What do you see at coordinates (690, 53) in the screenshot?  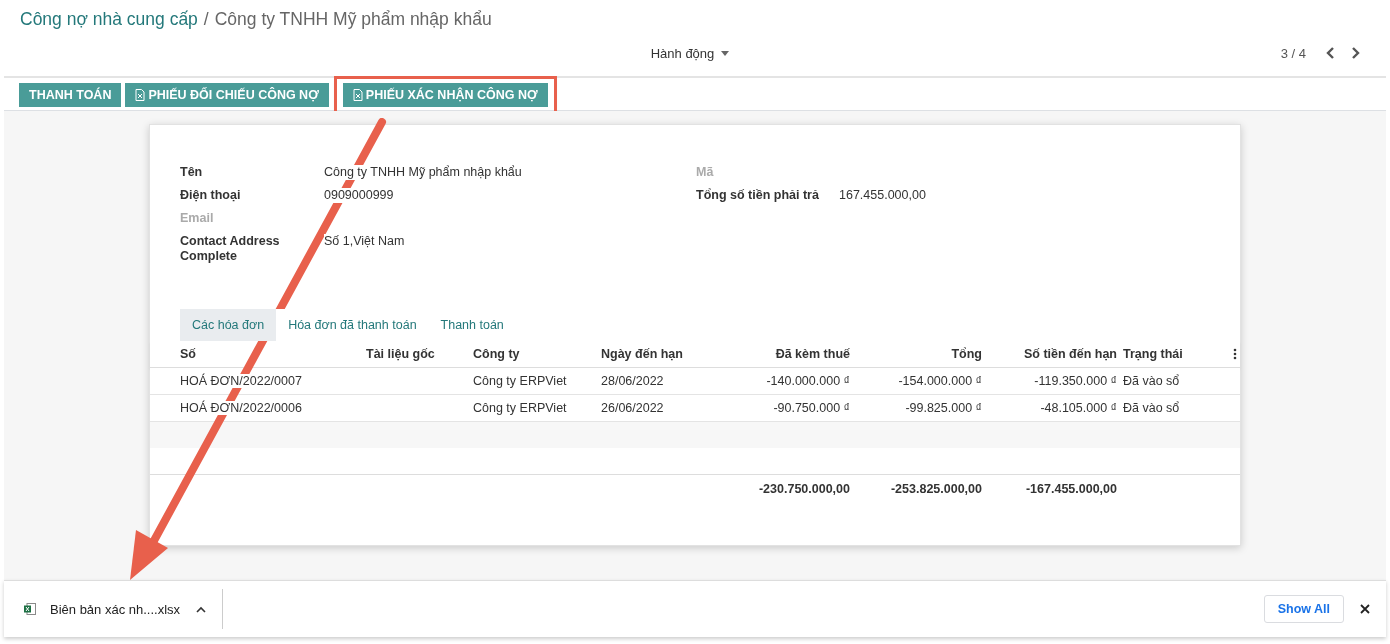 I see `actions-dropdown: Hành động` at bounding box center [690, 53].